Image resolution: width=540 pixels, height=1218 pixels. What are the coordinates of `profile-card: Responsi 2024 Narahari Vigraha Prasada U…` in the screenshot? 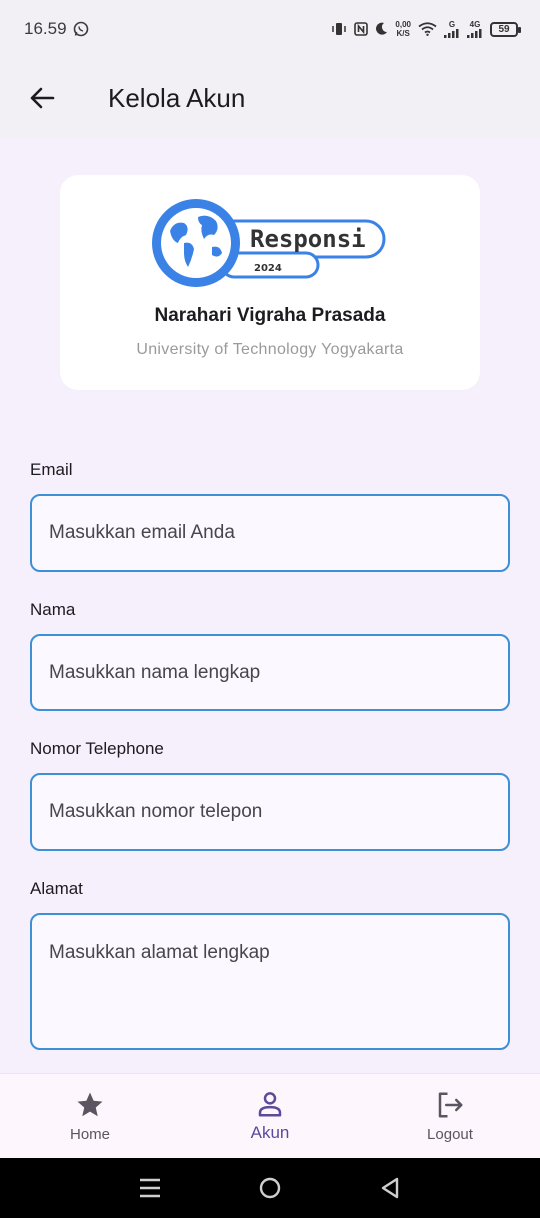 It's located at (270, 282).